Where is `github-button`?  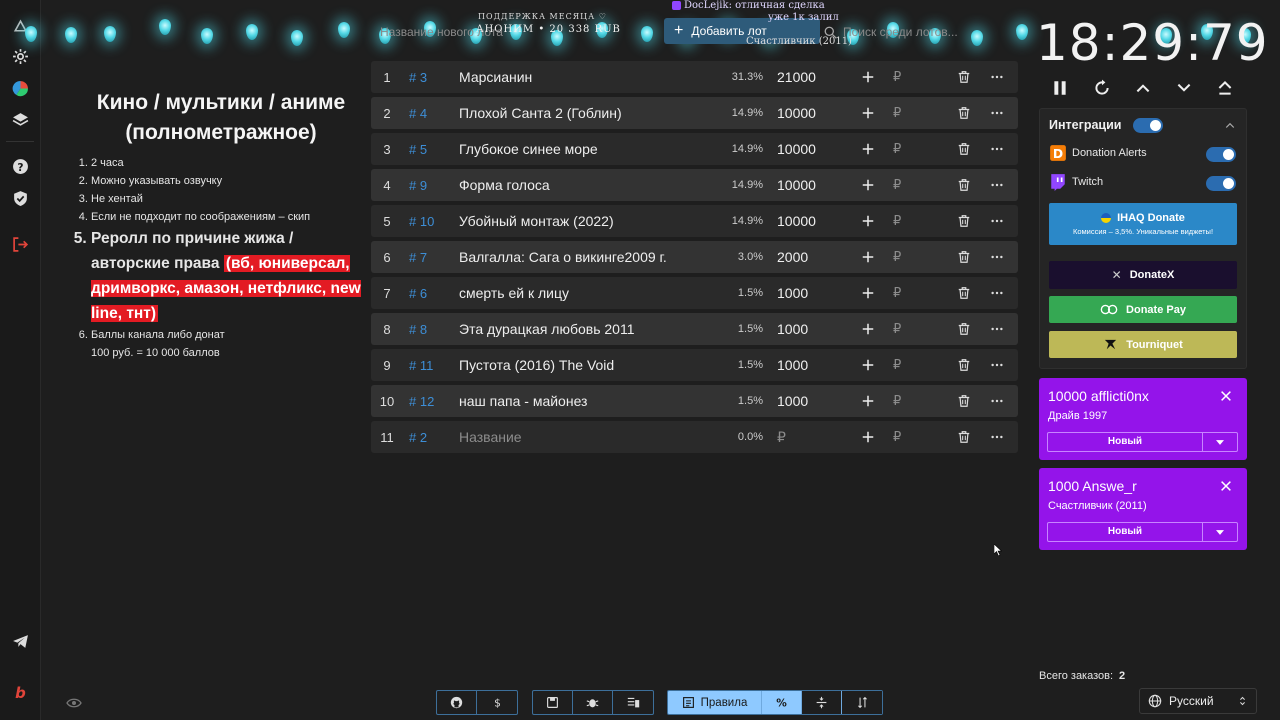 github-button is located at coordinates (457, 702).